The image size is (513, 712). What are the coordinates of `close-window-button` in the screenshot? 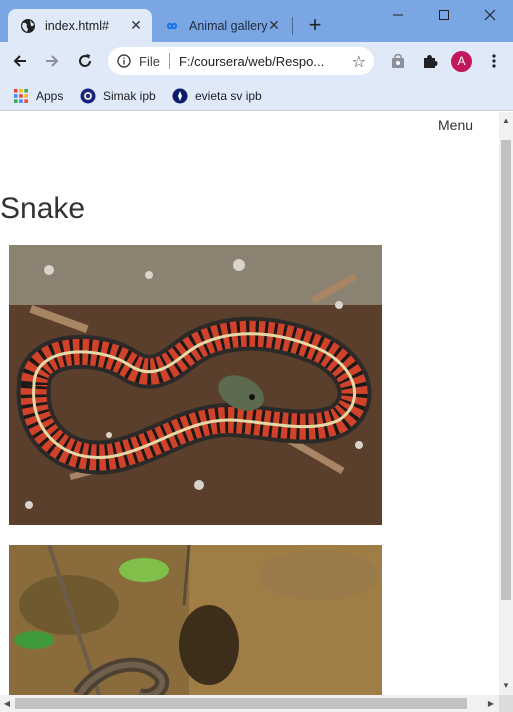 It's located at (490, 15).